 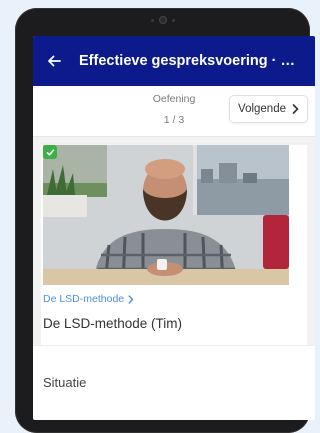 I want to click on situation-section: Situatie, so click(x=174, y=380).